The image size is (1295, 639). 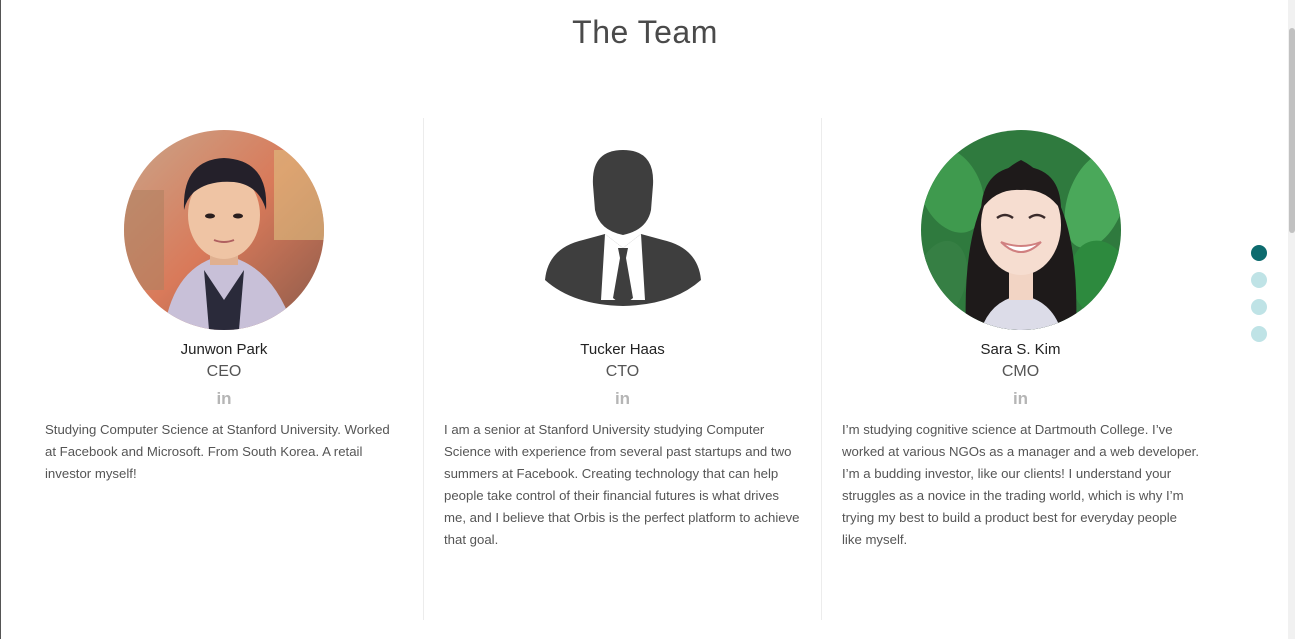 What do you see at coordinates (645, 32) in the screenshot?
I see `section-title: The Team` at bounding box center [645, 32].